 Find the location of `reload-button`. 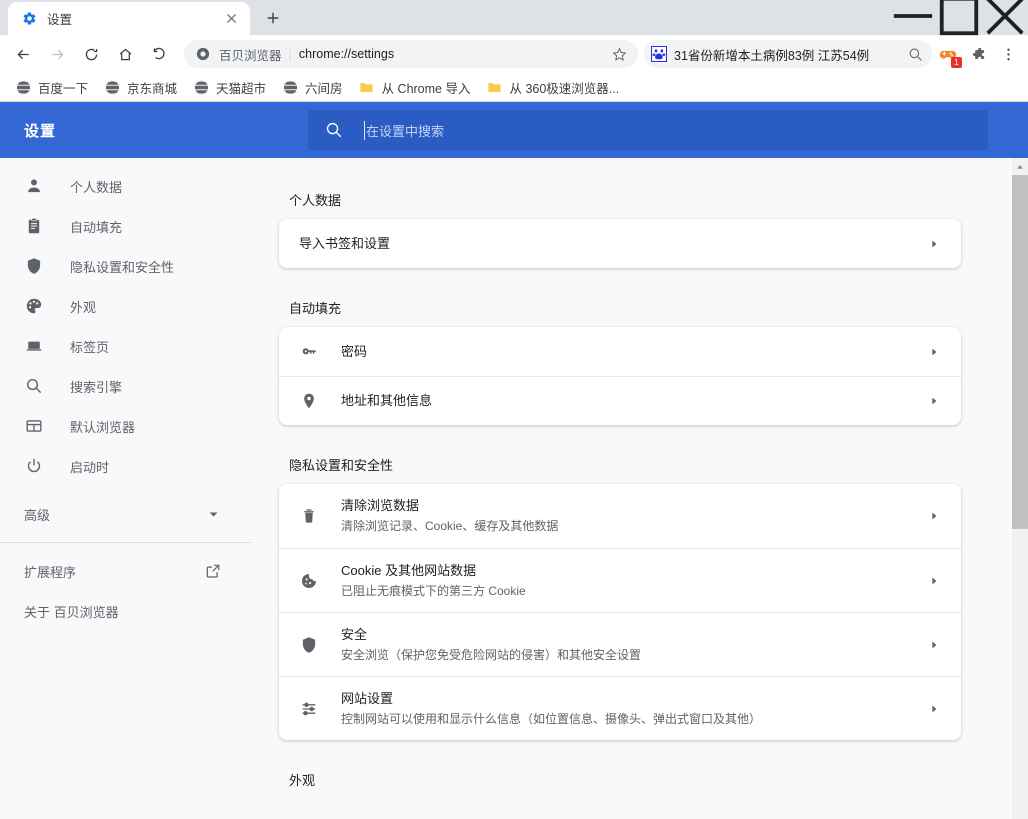

reload-button is located at coordinates (91, 54).